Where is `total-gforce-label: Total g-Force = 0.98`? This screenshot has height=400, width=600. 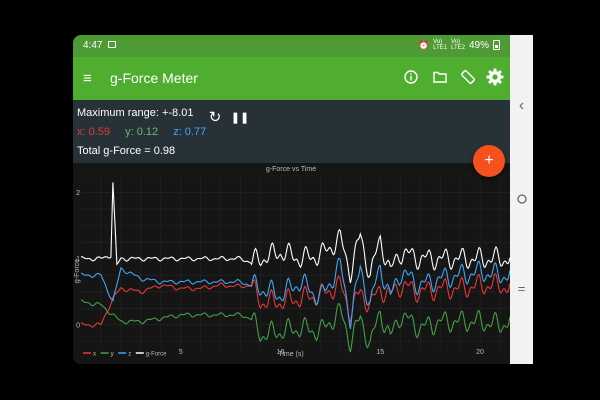 total-gforce-label: Total g-Force = 0.98 is located at coordinates (126, 151).